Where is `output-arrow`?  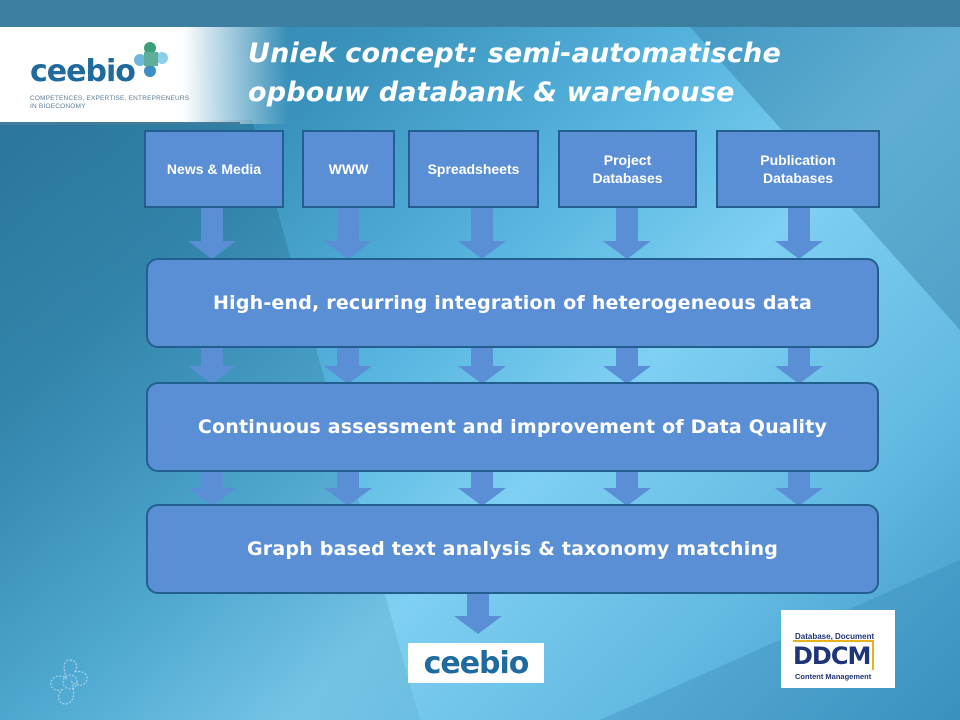
output-arrow is located at coordinates (478, 613).